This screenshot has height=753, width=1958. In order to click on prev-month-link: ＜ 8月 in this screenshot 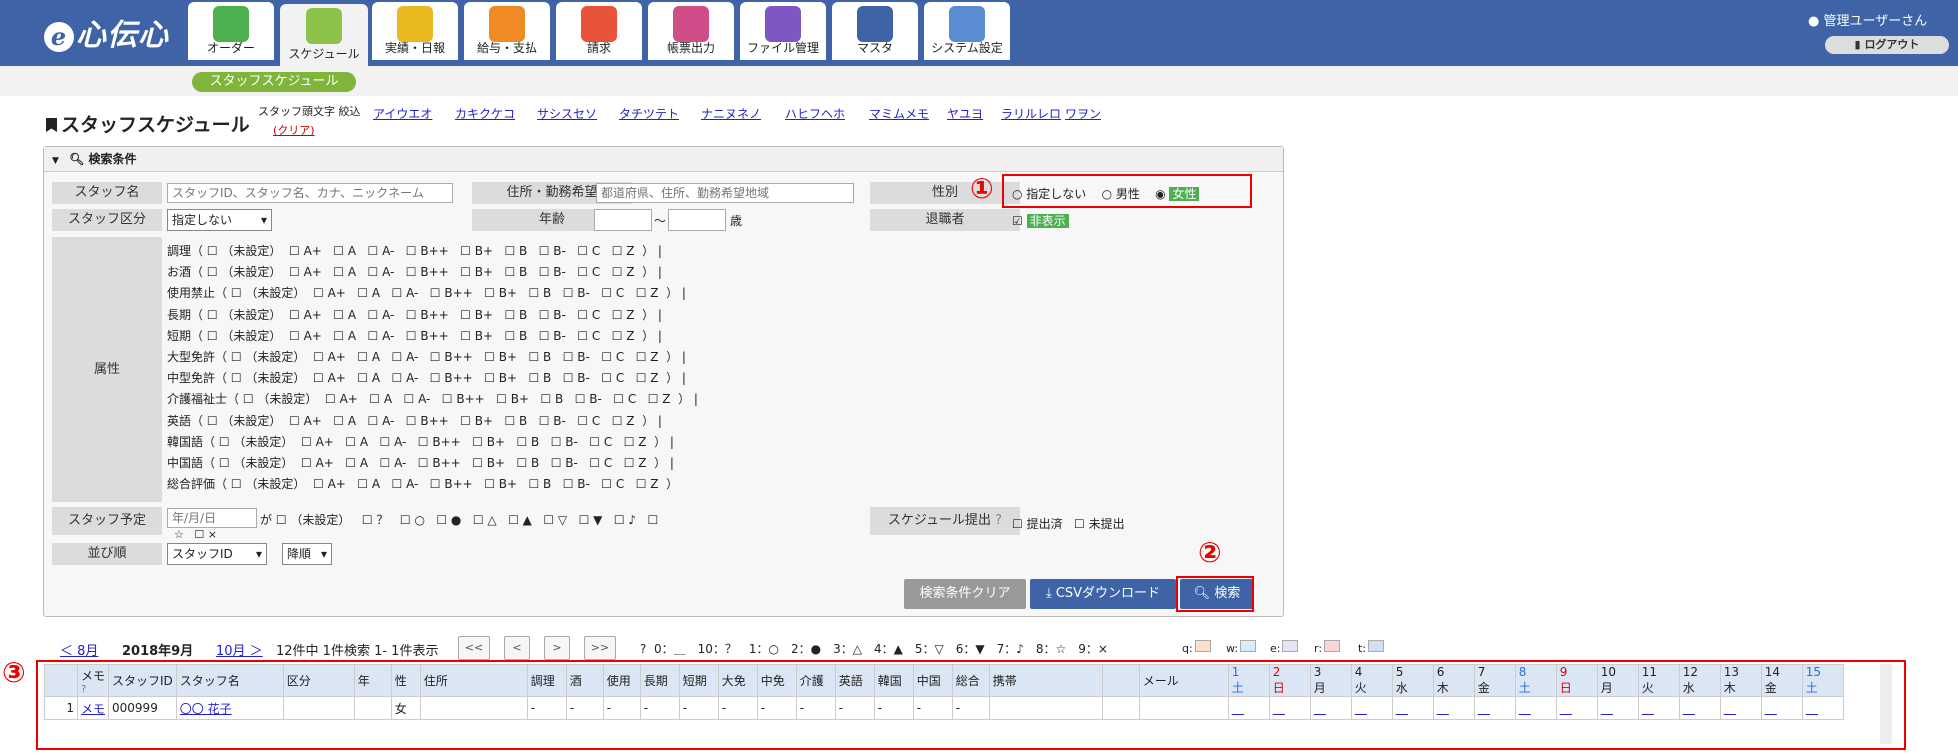, I will do `click(79, 649)`.